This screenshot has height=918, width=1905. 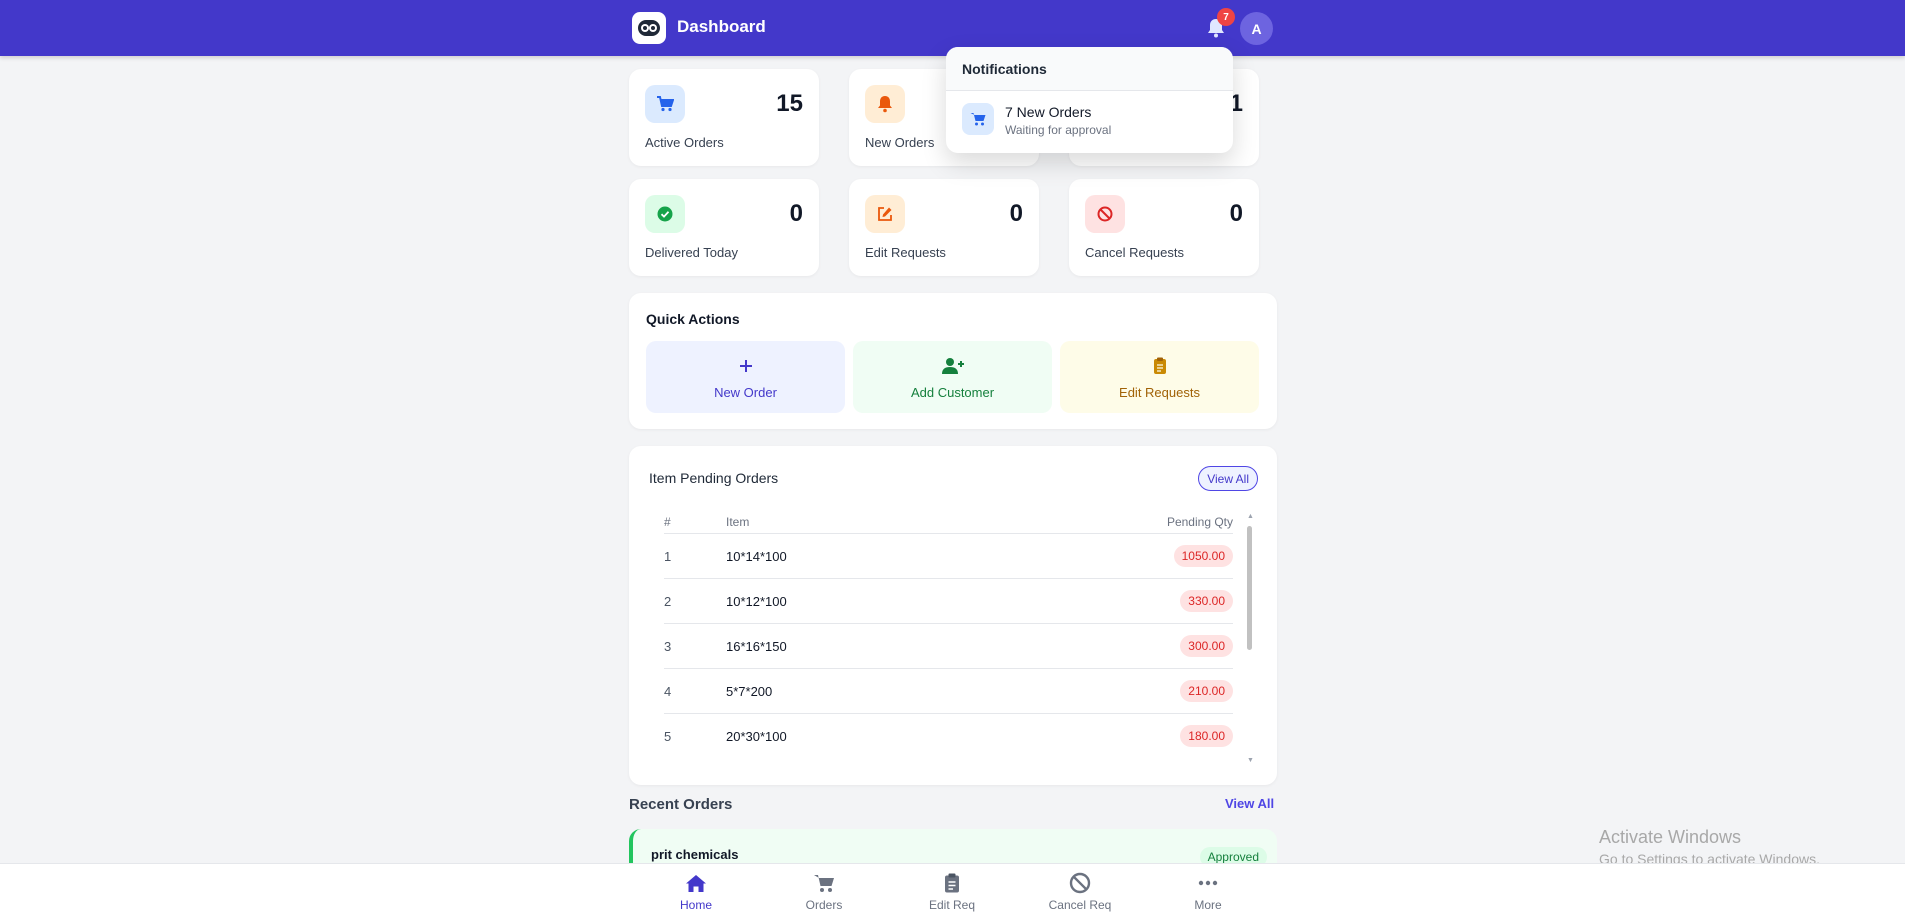 I want to click on notification-count-badge: 7, so click(x=1226, y=17).